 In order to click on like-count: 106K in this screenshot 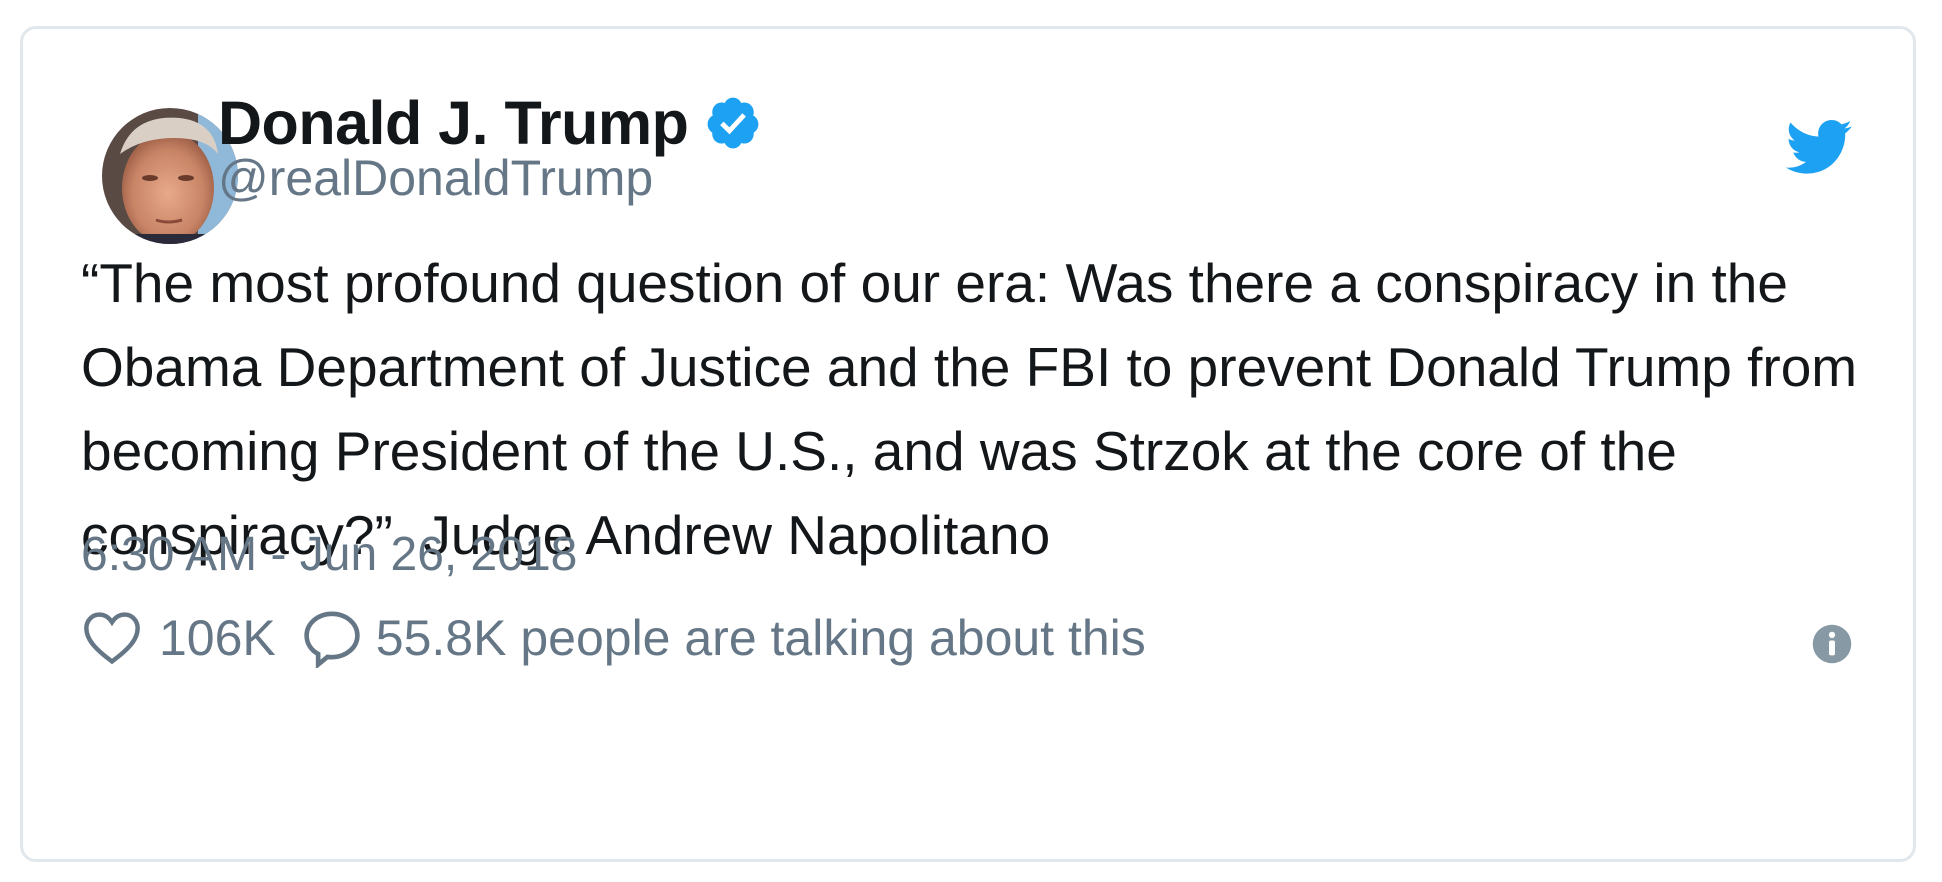, I will do `click(217, 638)`.